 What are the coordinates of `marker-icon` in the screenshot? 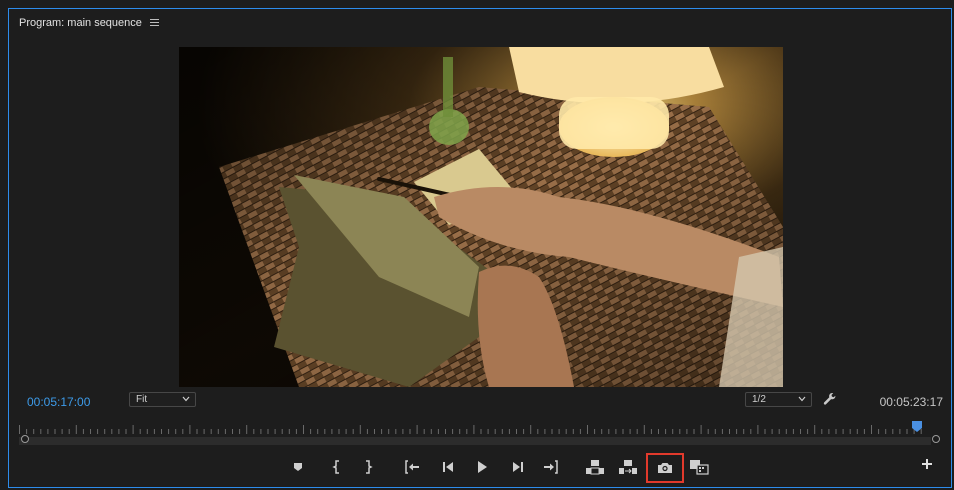 It's located at (298, 467).